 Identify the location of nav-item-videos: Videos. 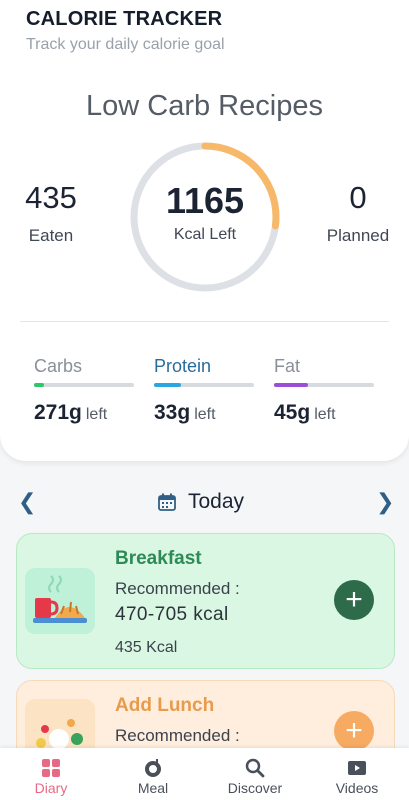
(357, 774).